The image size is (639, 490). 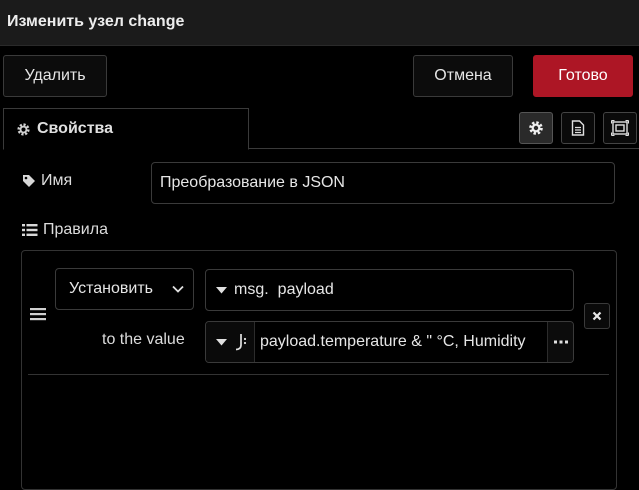 I want to click on target-property-input: msg. payload, so click(x=389, y=290).